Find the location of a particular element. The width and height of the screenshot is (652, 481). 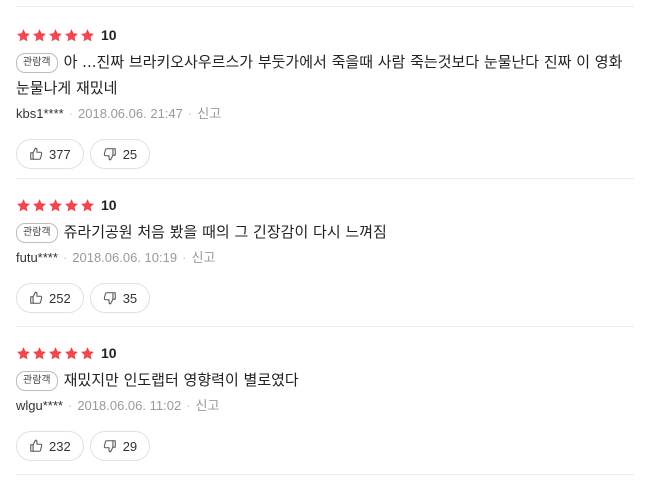

review-user: kbs1**** is located at coordinates (40, 113).